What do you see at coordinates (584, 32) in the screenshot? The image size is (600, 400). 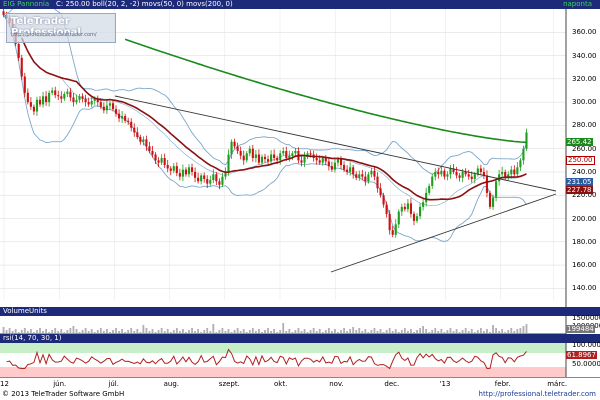 I see `price-tick-label: 360.00` at bounding box center [584, 32].